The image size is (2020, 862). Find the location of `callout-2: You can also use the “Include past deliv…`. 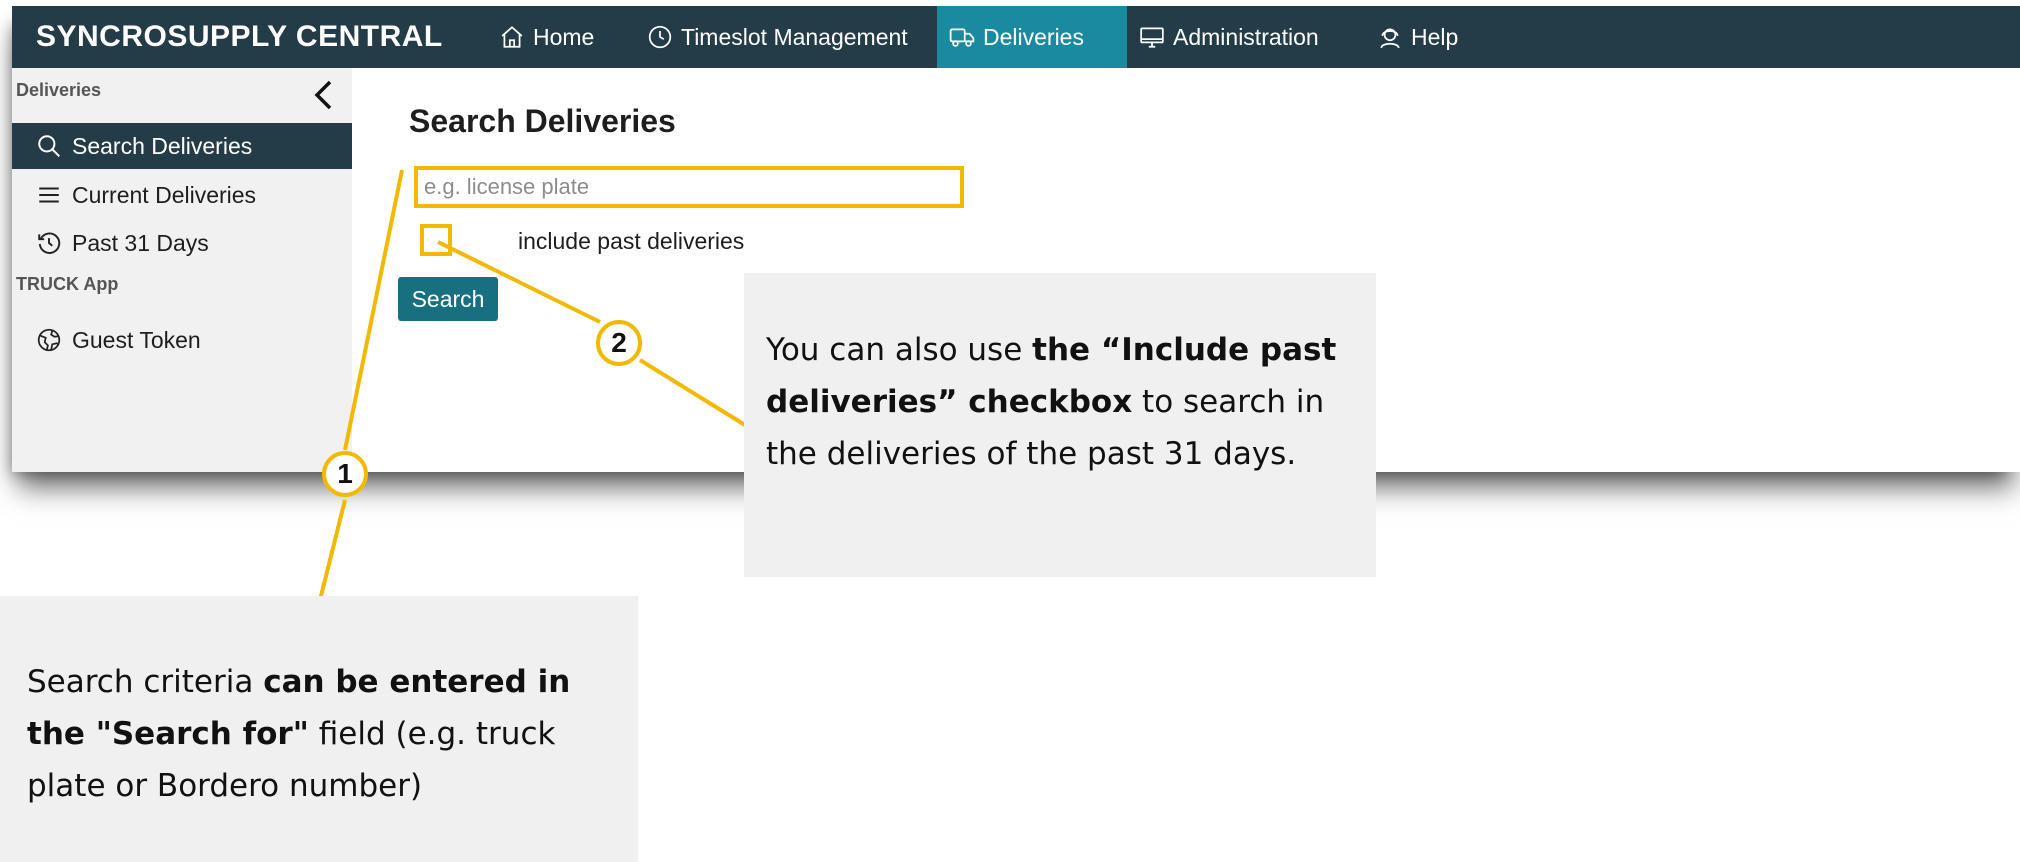

callout-2: You can also use the “Include past deliv… is located at coordinates (1060, 425).